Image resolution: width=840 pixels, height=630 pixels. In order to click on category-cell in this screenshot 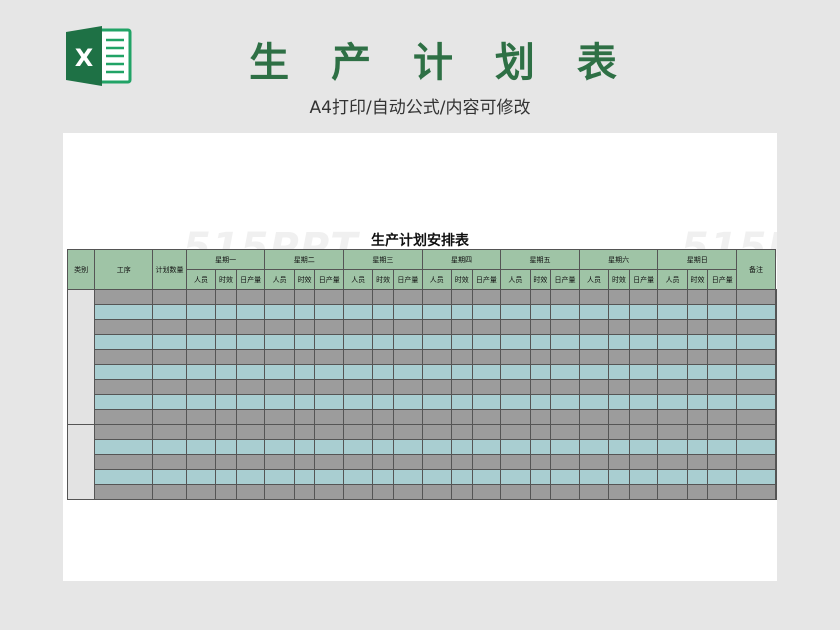, I will do `click(81, 462)`.